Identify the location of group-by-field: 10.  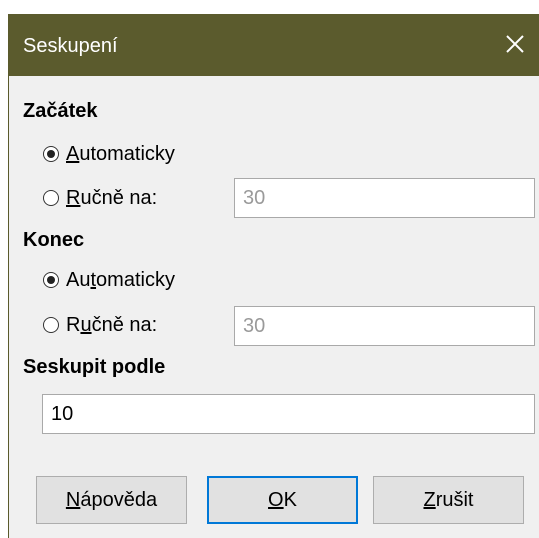
(288, 414).